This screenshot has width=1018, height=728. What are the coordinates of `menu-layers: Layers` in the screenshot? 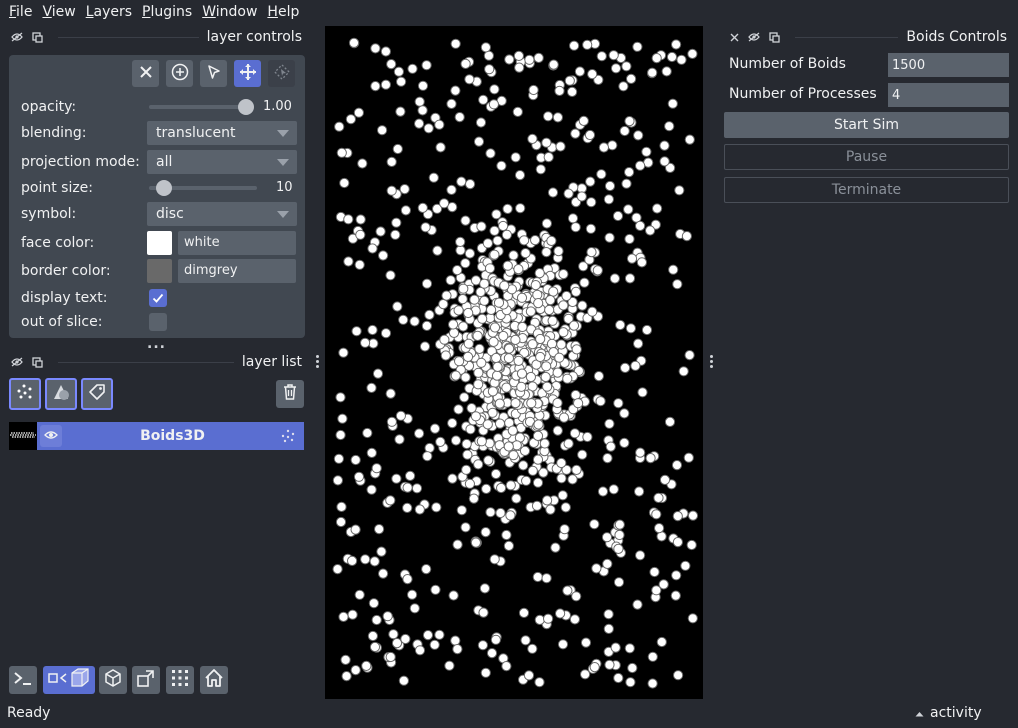 It's located at (109, 12).